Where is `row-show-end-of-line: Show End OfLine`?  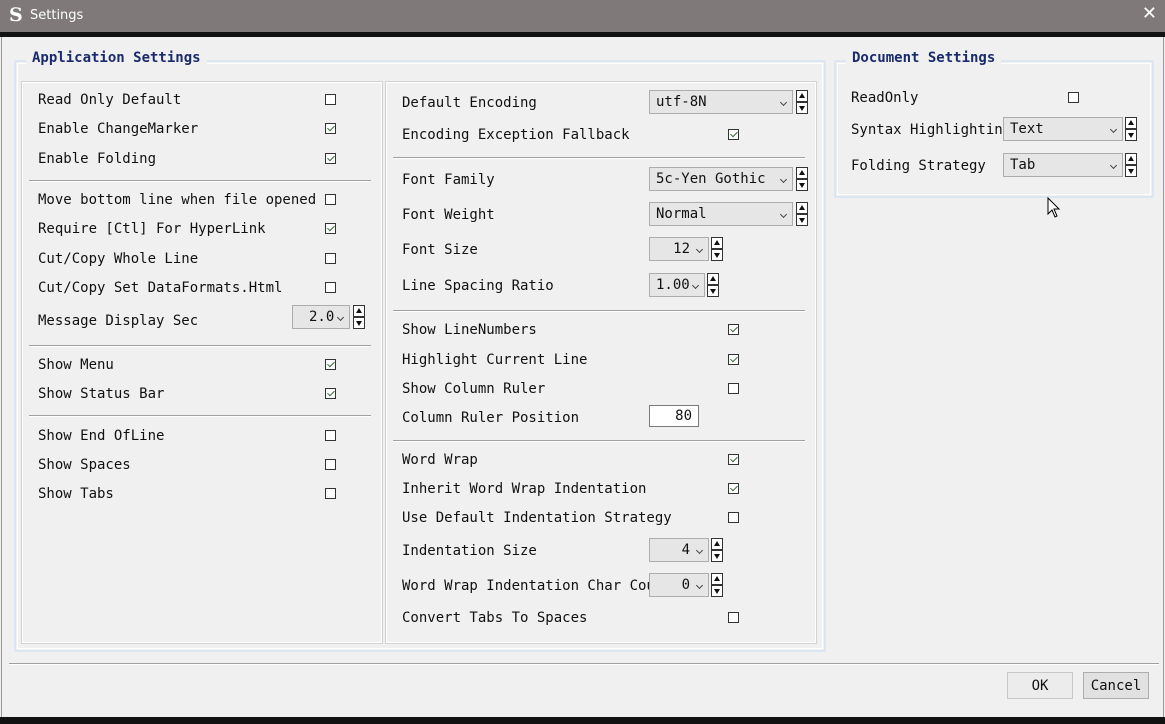
row-show-end-of-line: Show End OfLine is located at coordinates (203, 436).